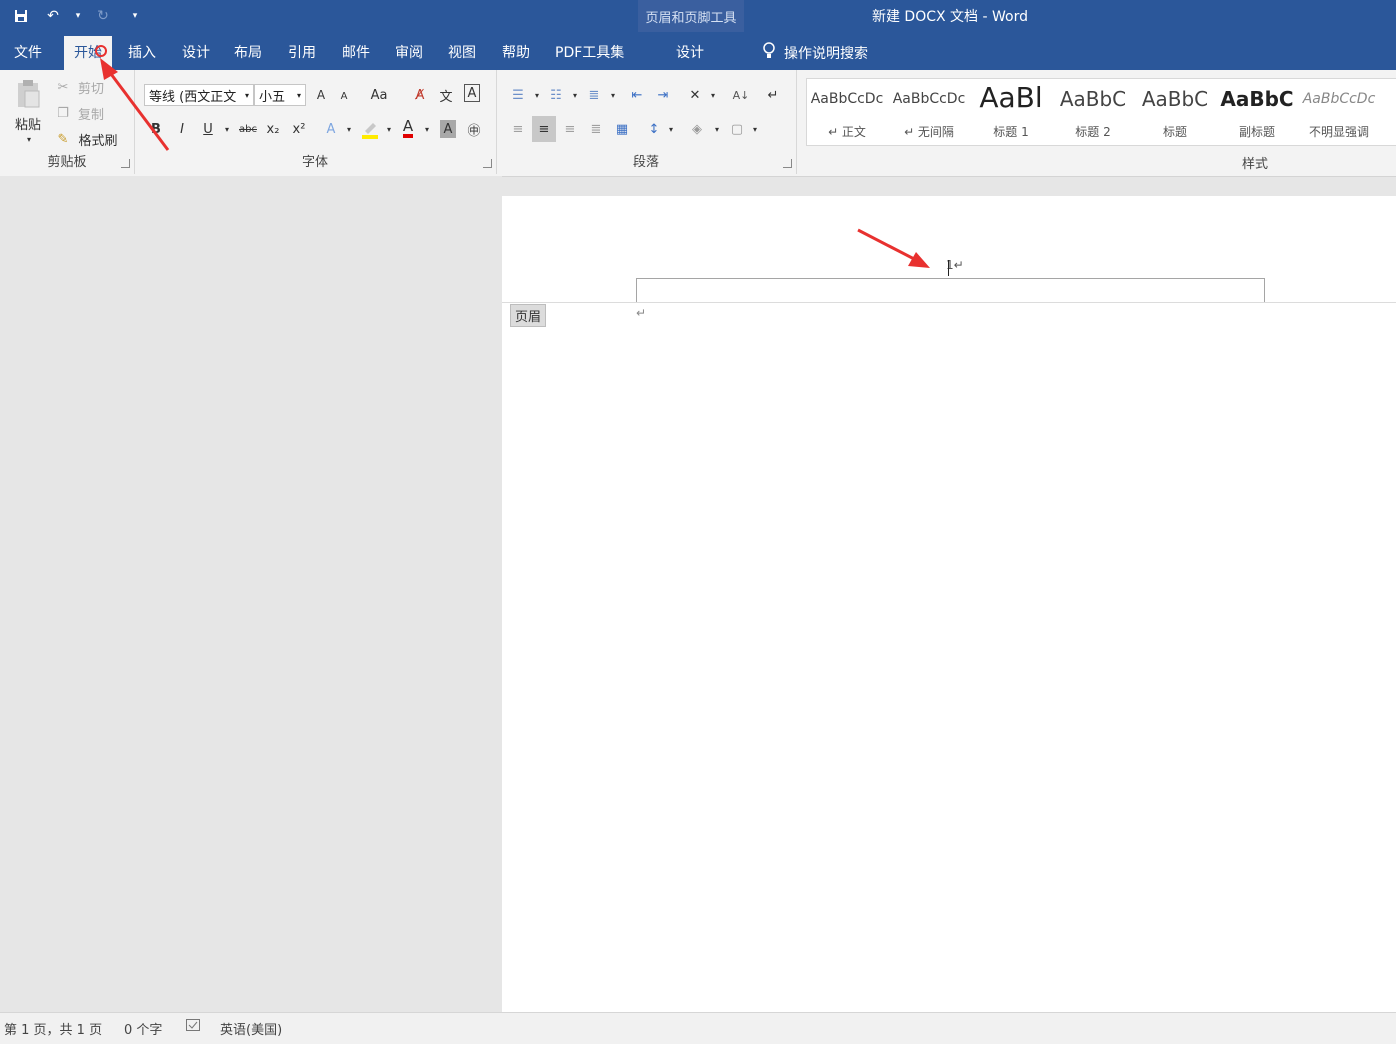  What do you see at coordinates (248, 129) in the screenshot?
I see `strikethrough-button: abc` at bounding box center [248, 129].